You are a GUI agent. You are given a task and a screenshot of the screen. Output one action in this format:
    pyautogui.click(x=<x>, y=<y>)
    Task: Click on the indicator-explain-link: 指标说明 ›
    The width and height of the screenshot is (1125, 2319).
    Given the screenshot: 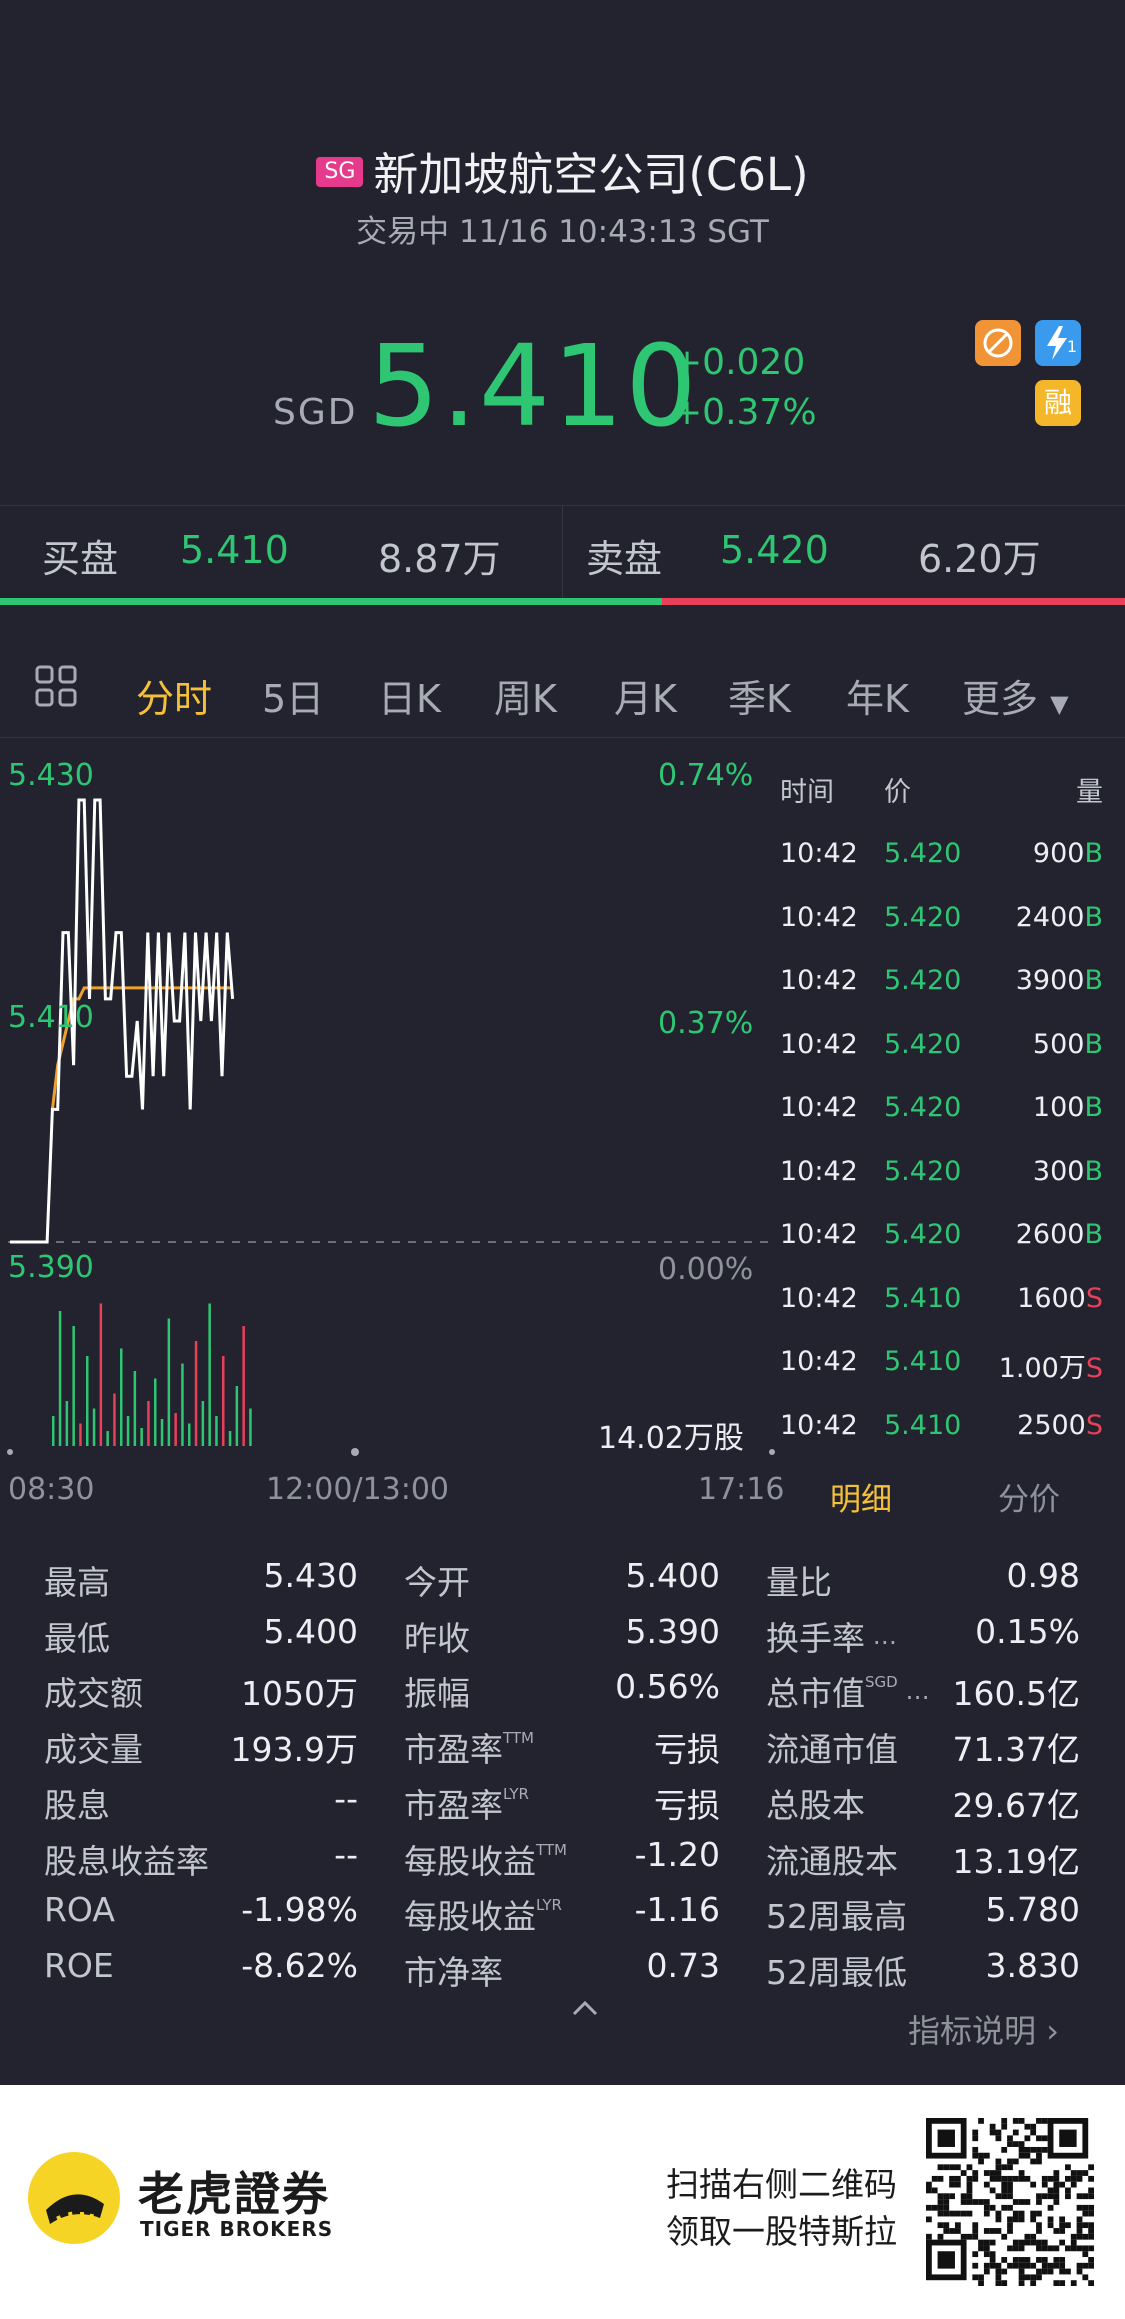 What is the action you would take?
    pyautogui.click(x=983, y=2029)
    